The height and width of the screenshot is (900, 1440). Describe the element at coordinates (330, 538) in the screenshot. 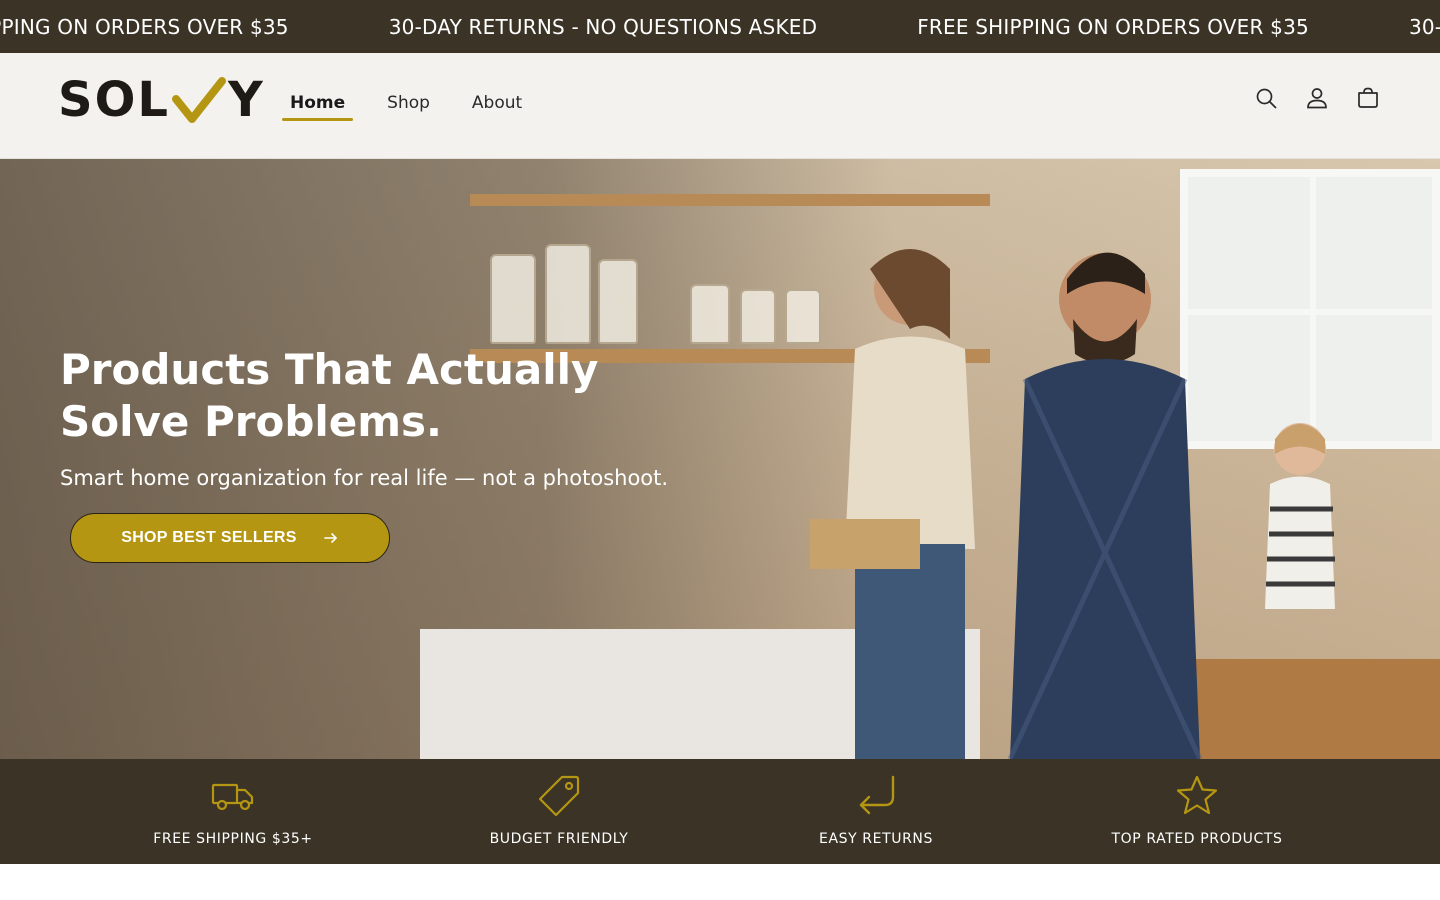

I see `arrow-right-icon` at that location.